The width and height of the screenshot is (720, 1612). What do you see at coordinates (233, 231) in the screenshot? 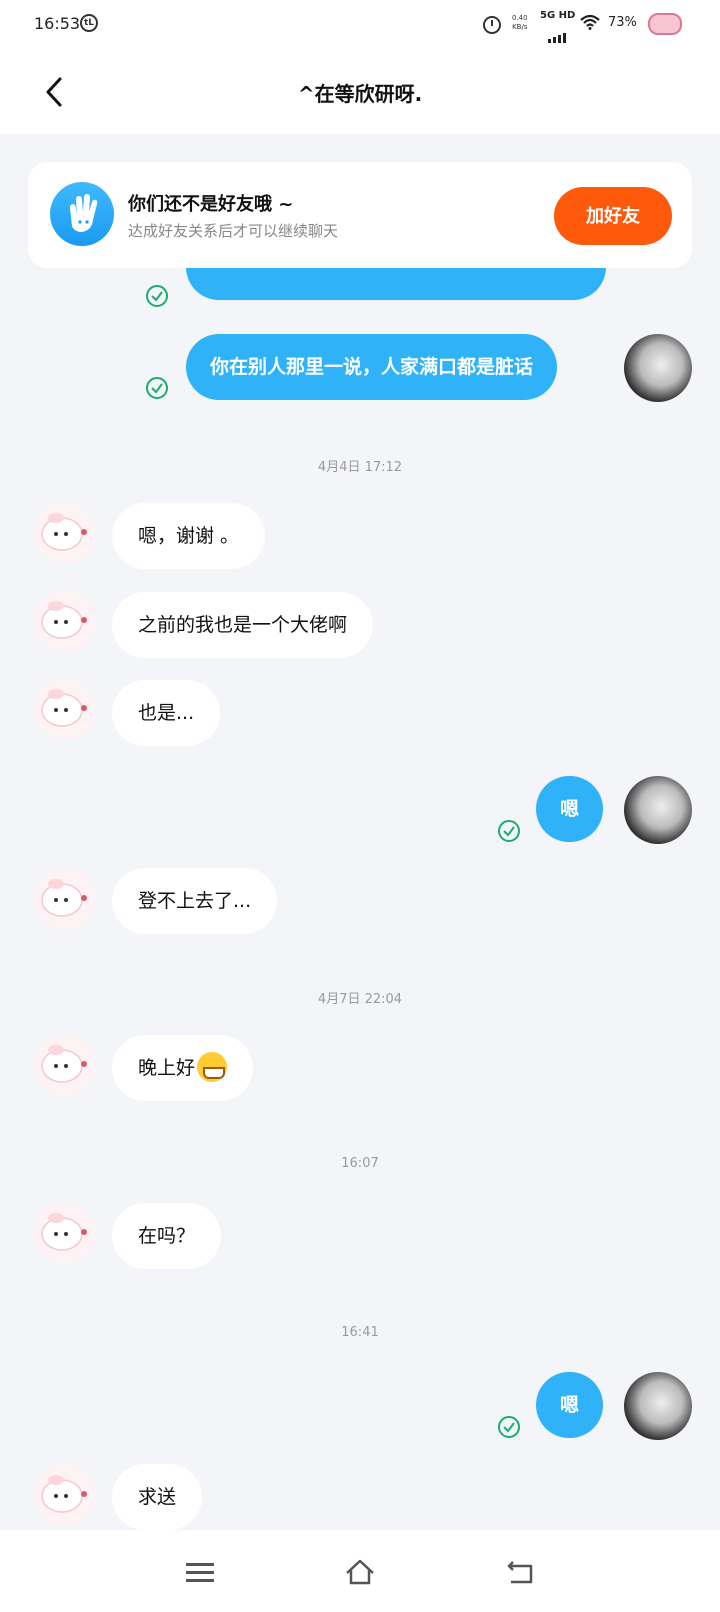
I see `friend-card-subtitle: 达成好友关系后才可以继续聊天` at bounding box center [233, 231].